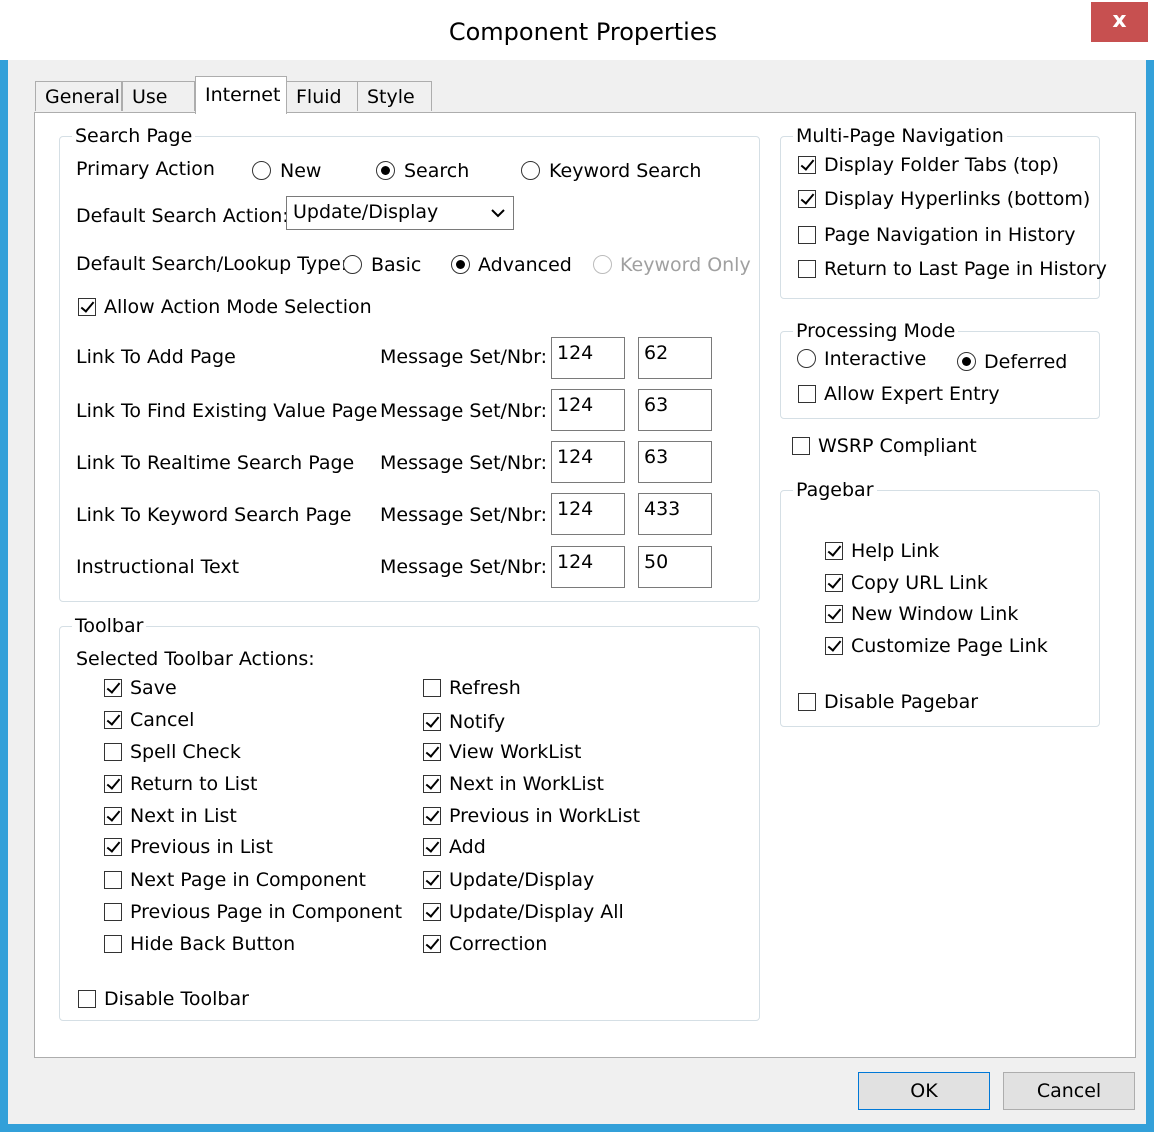  I want to click on toolbar-update-display-all-checkbox, so click(432, 912).